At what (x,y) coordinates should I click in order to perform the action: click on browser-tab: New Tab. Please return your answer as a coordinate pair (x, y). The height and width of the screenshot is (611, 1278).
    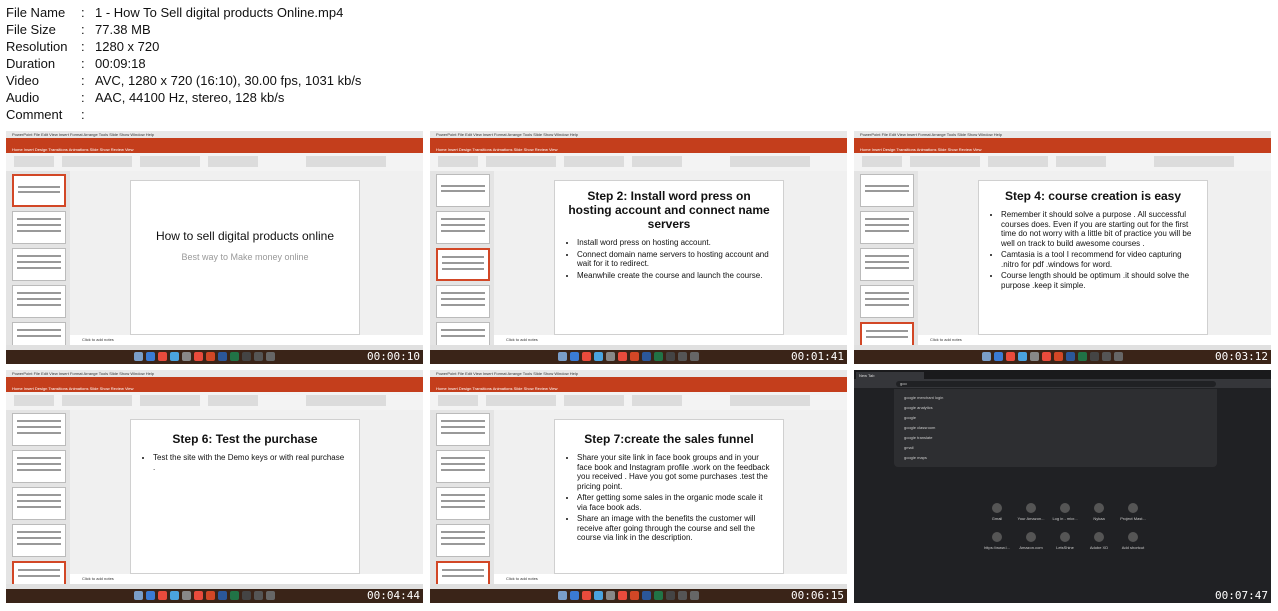
    Looking at the image, I should click on (890, 375).